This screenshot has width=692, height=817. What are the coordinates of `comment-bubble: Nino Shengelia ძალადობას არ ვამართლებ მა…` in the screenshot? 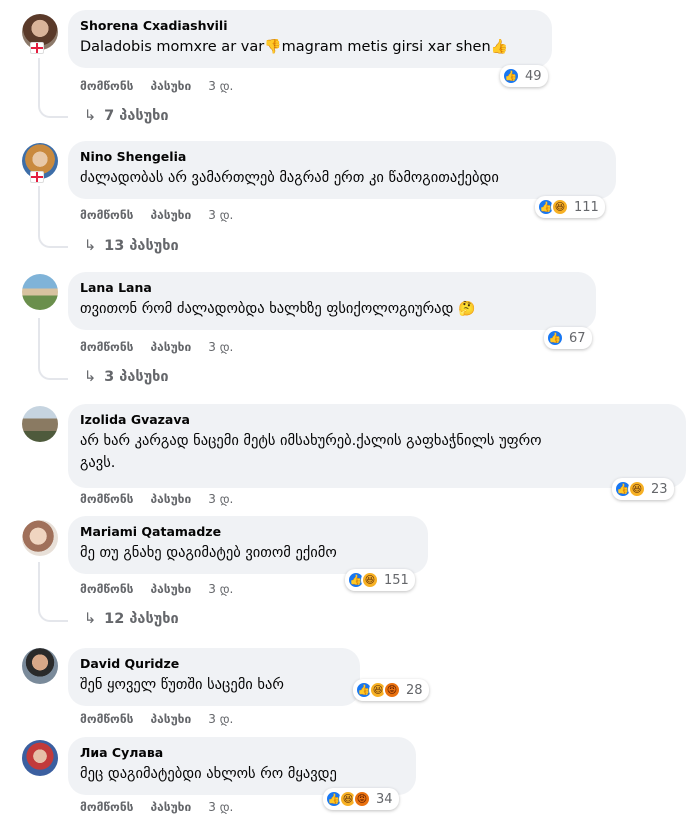 It's located at (342, 170).